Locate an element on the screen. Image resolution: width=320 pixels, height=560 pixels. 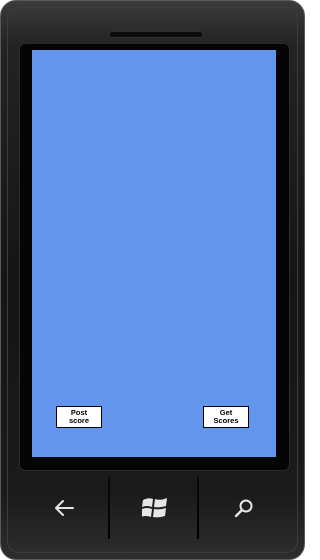
post-score-button: Post score is located at coordinates (79, 417).